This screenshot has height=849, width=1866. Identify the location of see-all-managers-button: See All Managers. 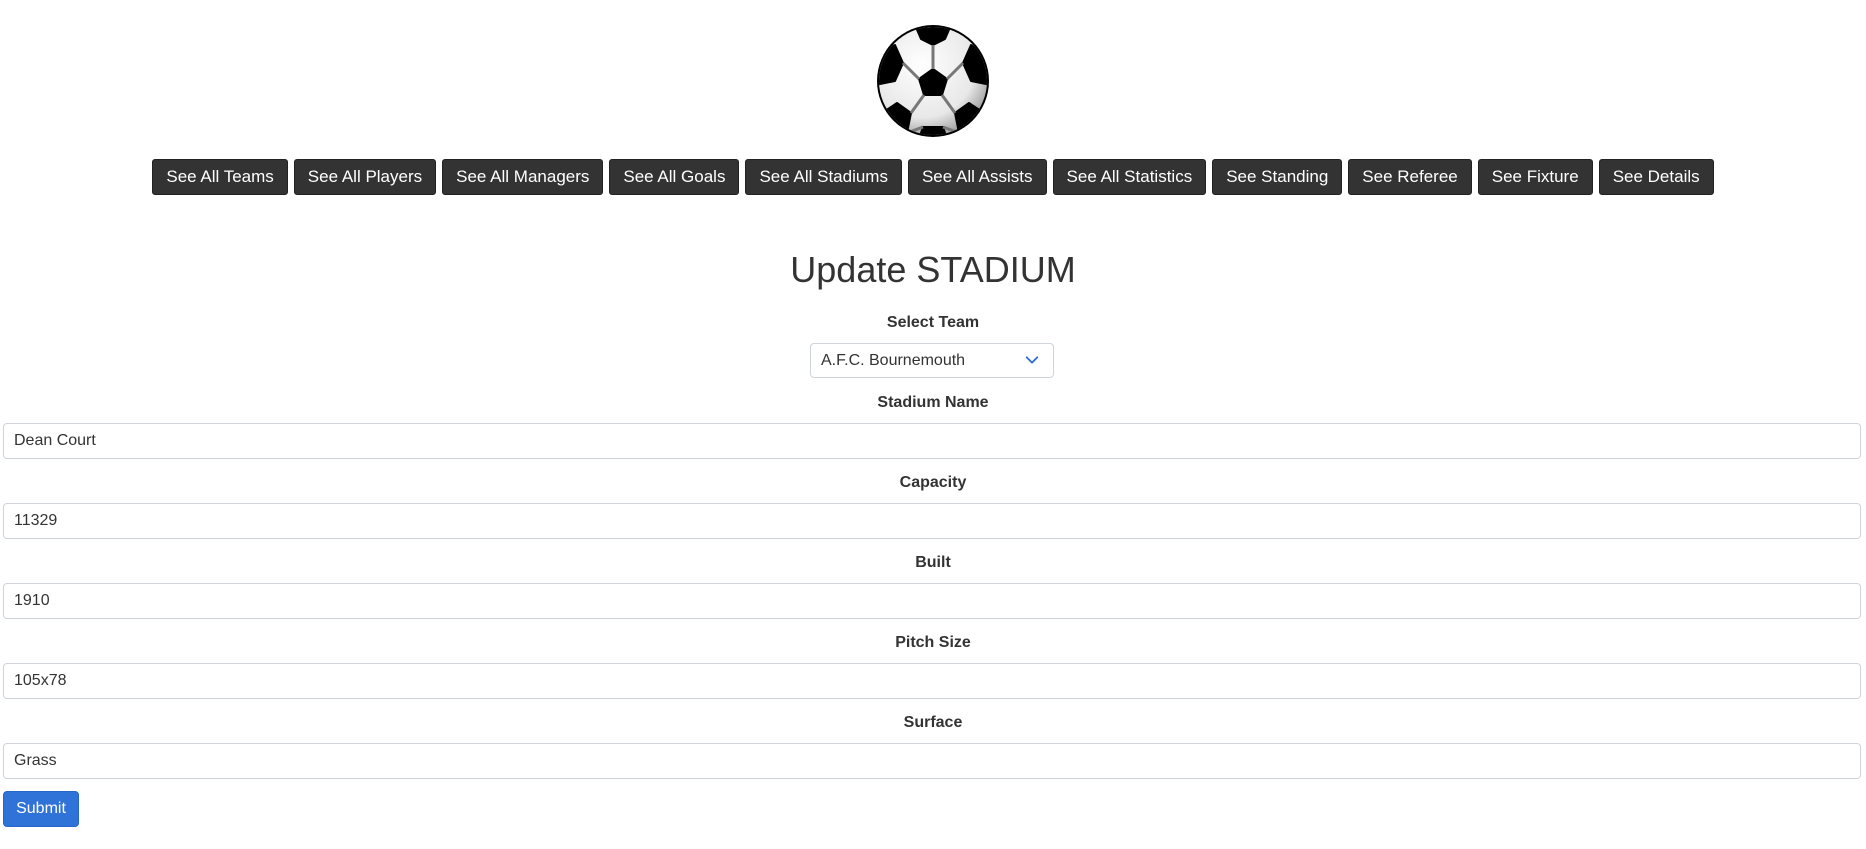
(523, 177).